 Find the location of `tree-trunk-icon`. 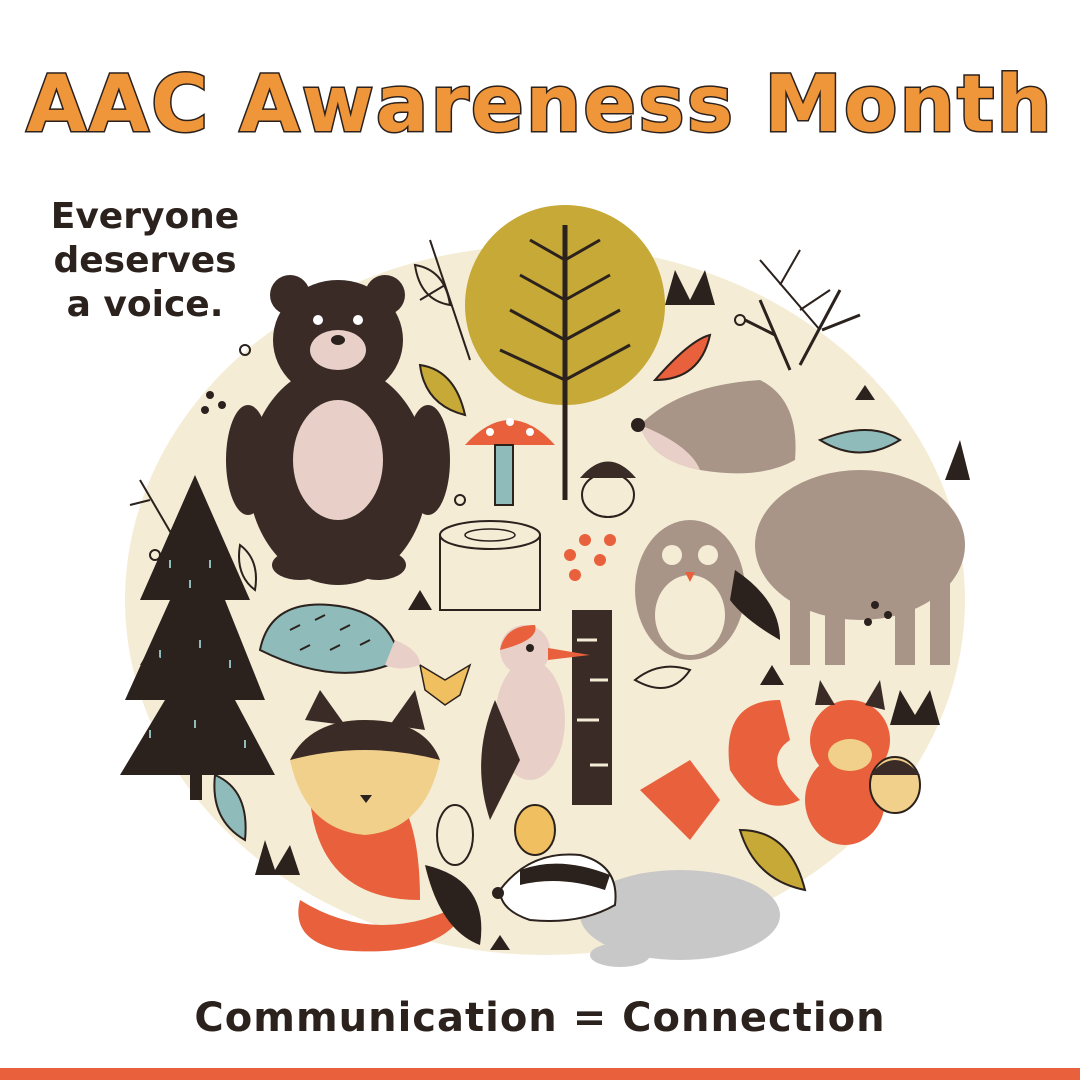

tree-trunk-icon is located at coordinates (592, 707).